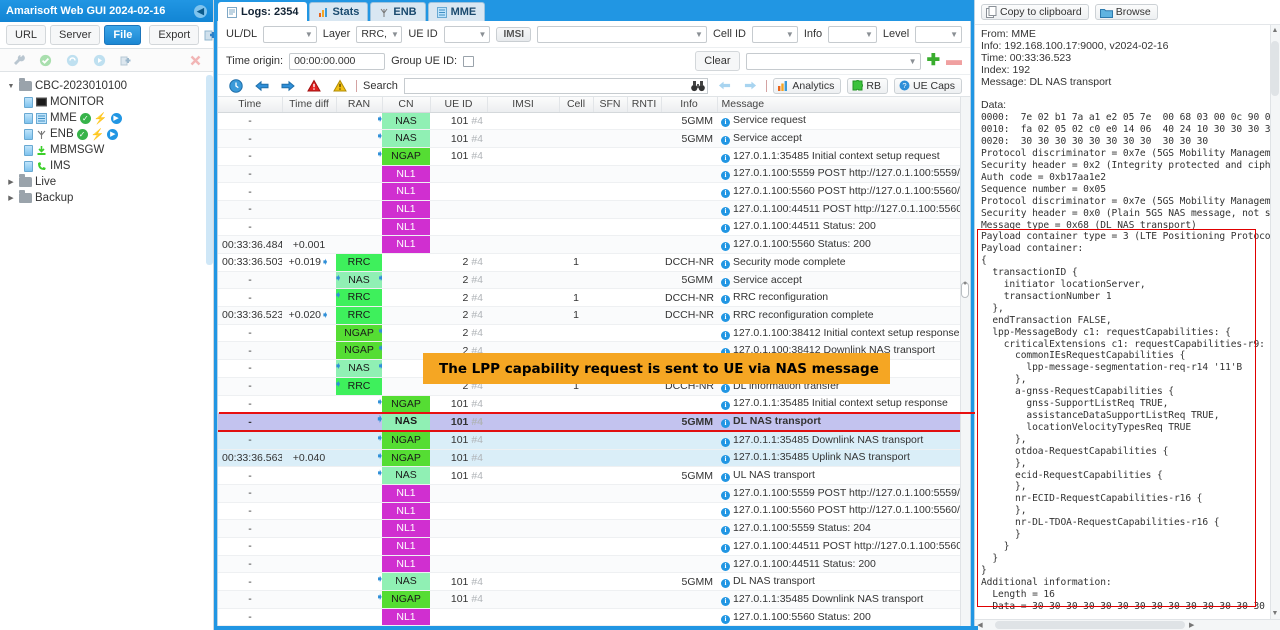  I want to click on forward-arrow-icon, so click(288, 86).